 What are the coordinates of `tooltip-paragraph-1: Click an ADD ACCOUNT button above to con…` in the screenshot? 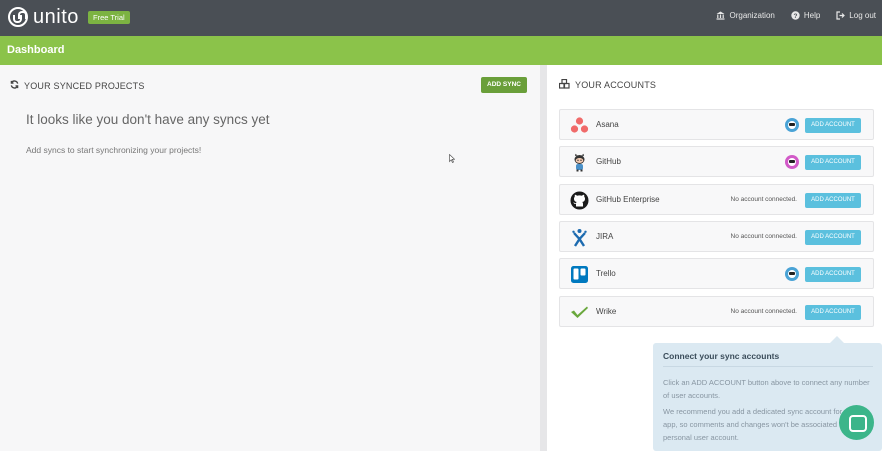 It's located at (766, 389).